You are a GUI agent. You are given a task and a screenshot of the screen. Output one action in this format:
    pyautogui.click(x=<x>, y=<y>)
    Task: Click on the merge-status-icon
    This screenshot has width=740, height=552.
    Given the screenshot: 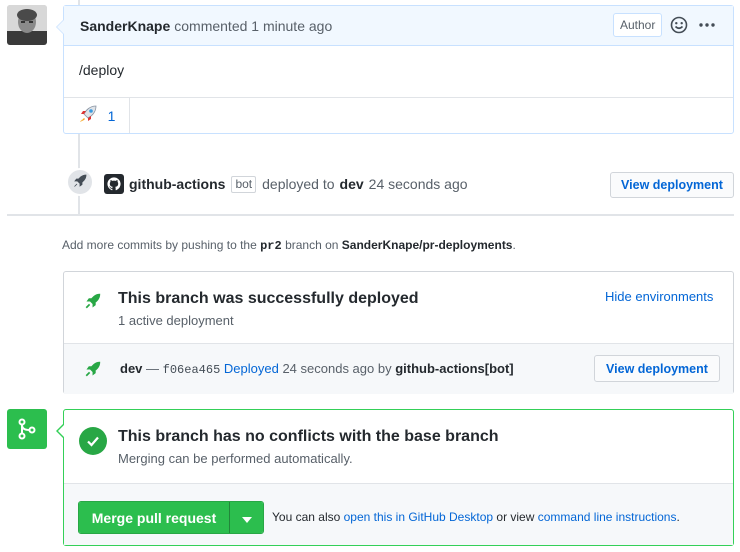 What is the action you would take?
    pyautogui.click(x=27, y=429)
    